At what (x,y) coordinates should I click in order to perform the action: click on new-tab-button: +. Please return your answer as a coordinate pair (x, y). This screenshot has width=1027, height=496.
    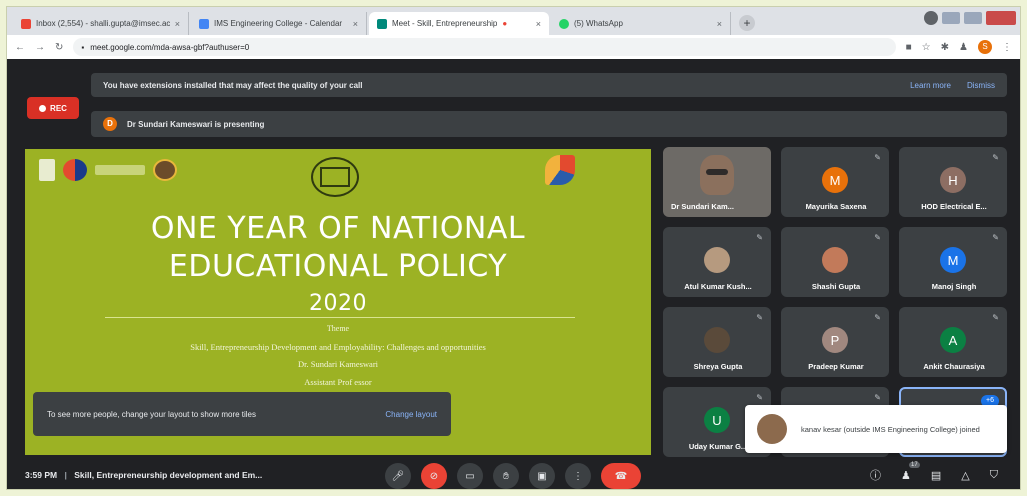
    Looking at the image, I should click on (747, 23).